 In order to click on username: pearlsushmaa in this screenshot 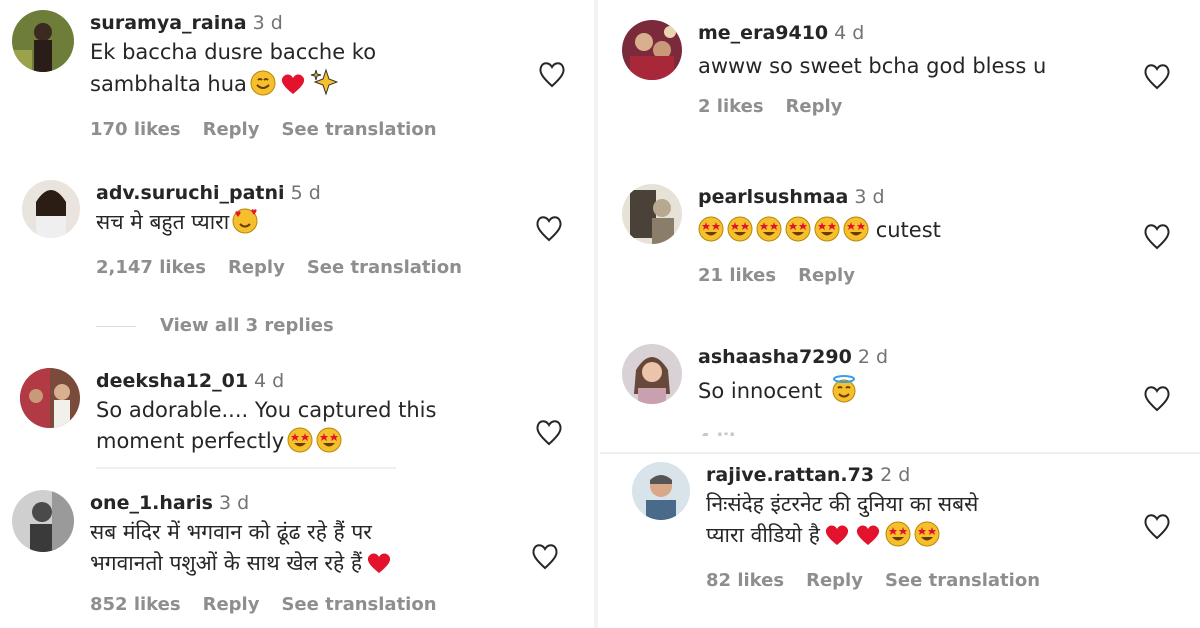, I will do `click(773, 197)`.